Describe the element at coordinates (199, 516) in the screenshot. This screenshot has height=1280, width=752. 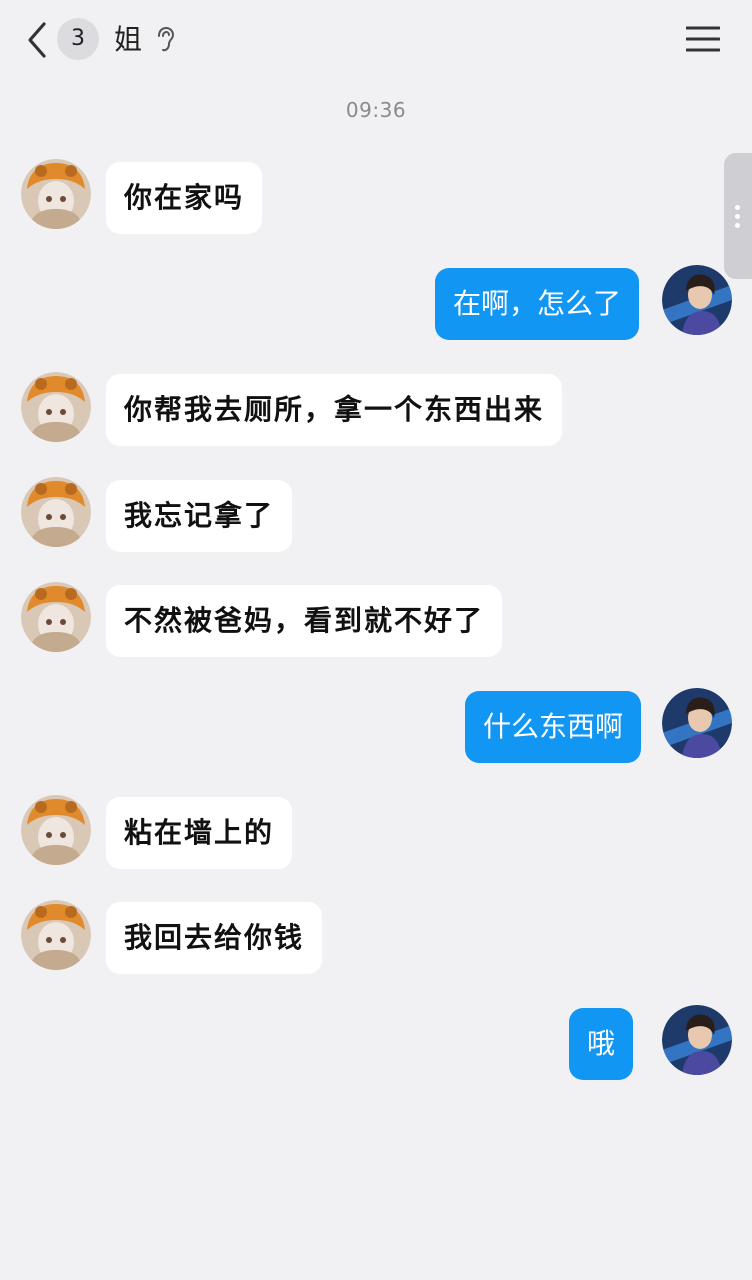
I see `incoming-message-bubble: 我忘记拿了` at that location.